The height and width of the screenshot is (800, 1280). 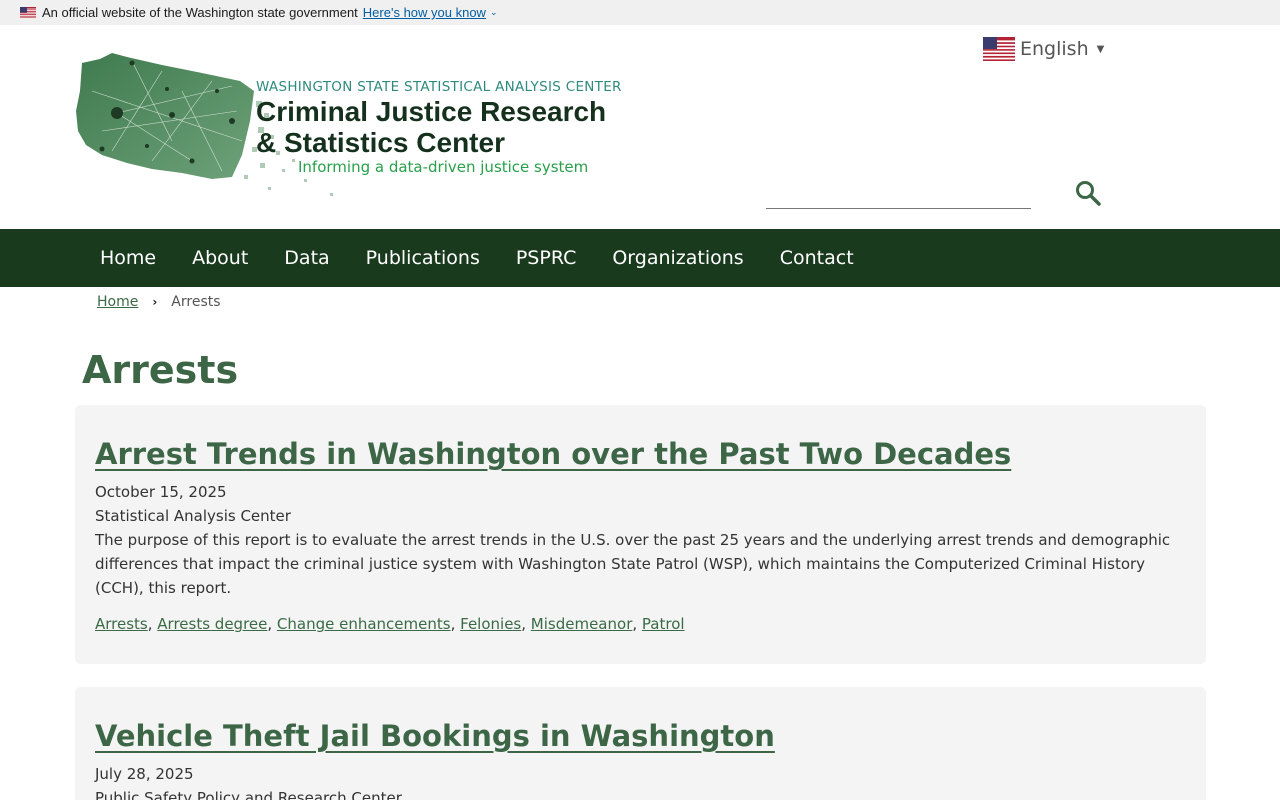 What do you see at coordinates (159, 302) in the screenshot?
I see `breadcrumb: Home › Arrests` at bounding box center [159, 302].